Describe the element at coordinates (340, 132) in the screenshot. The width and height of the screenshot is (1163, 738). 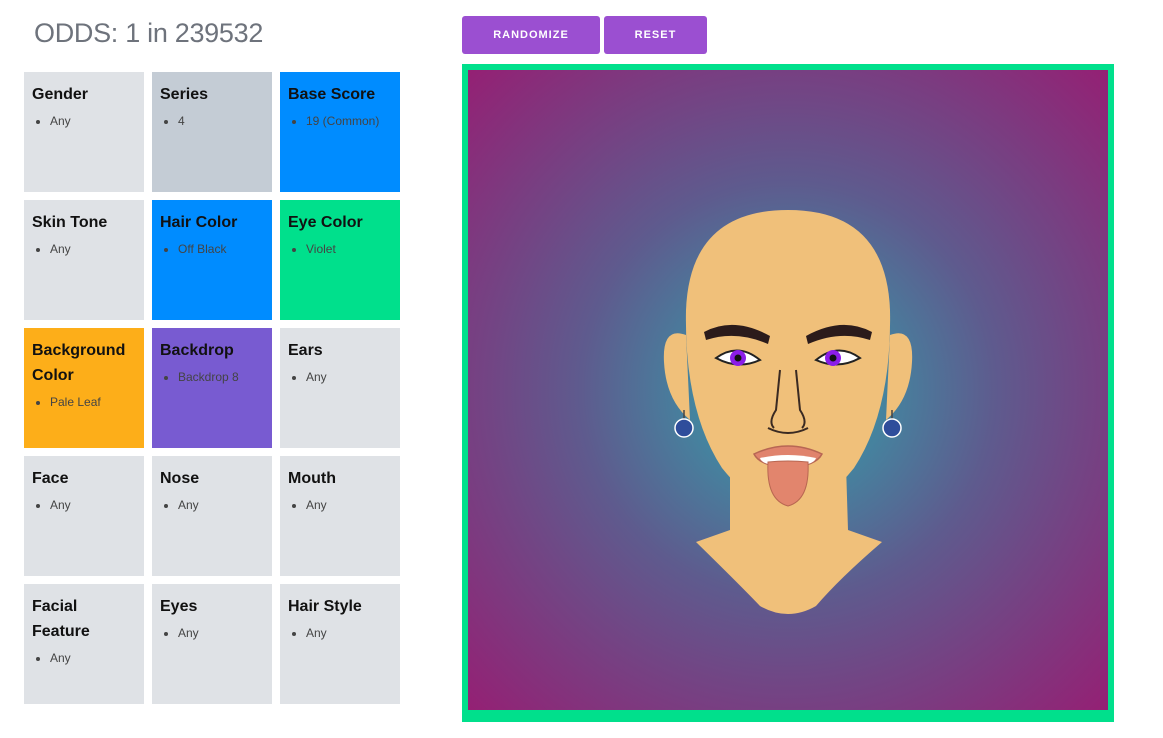
I see `trait-card-base-score: Base Score 19 (Common)` at that location.